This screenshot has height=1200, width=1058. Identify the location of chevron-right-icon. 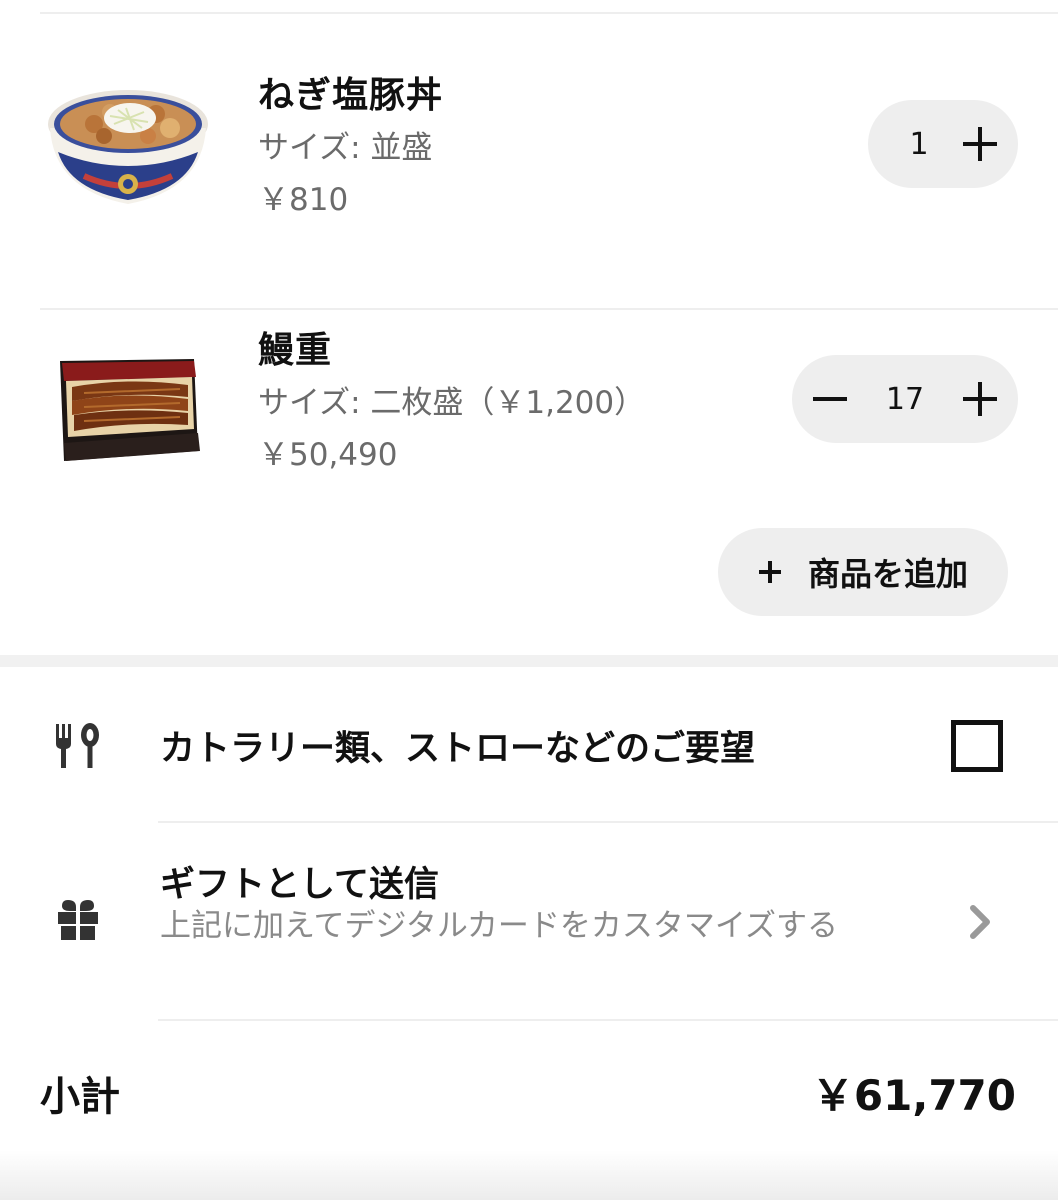
(980, 922).